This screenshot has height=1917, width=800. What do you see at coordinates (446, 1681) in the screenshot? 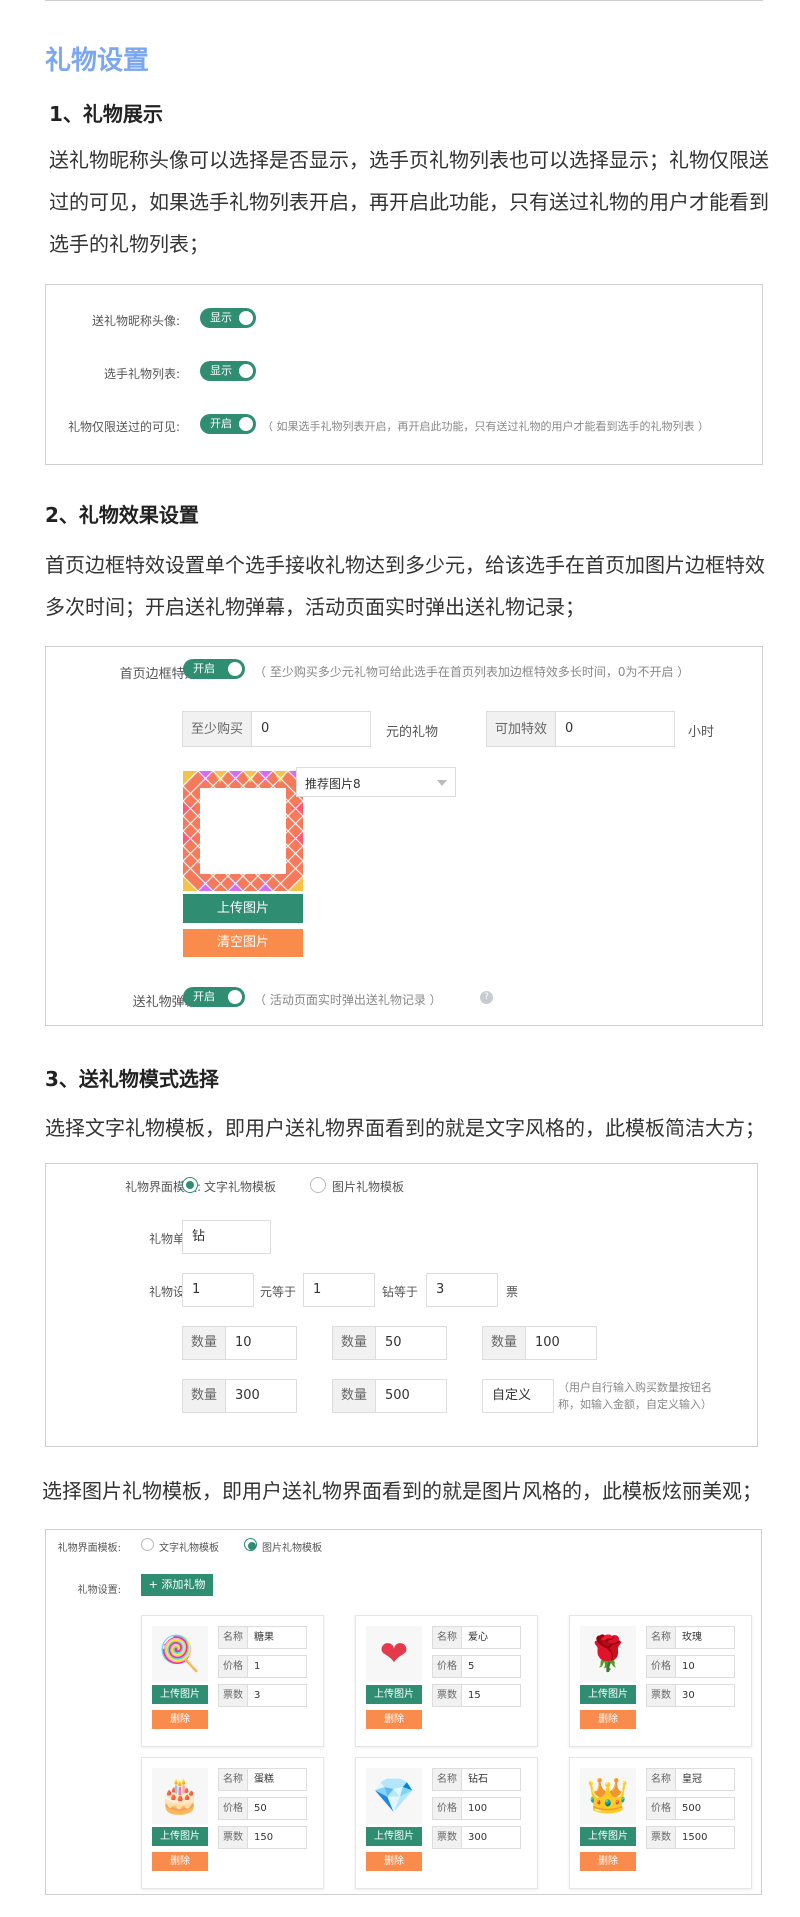
I see `gift-card: ❤ 上传图片 删除 名称 爱心 价格 5 票数 15` at bounding box center [446, 1681].